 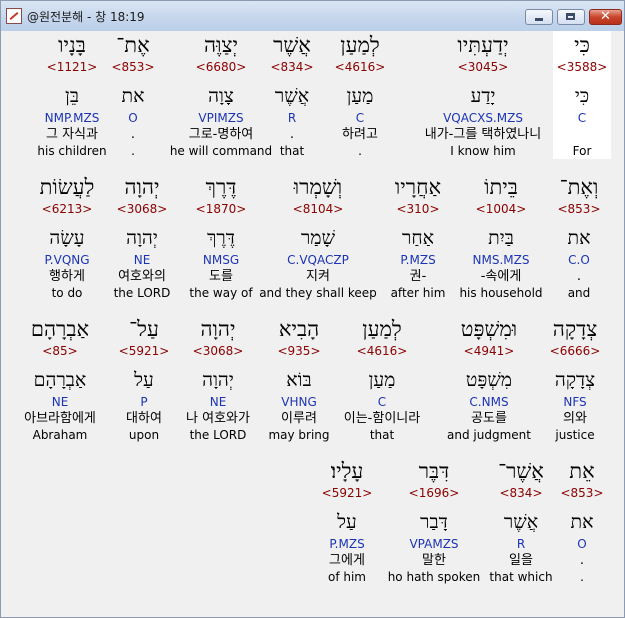 I want to click on word-column: וְאֶת־ <853> את C.O. and, so click(x=579, y=237).